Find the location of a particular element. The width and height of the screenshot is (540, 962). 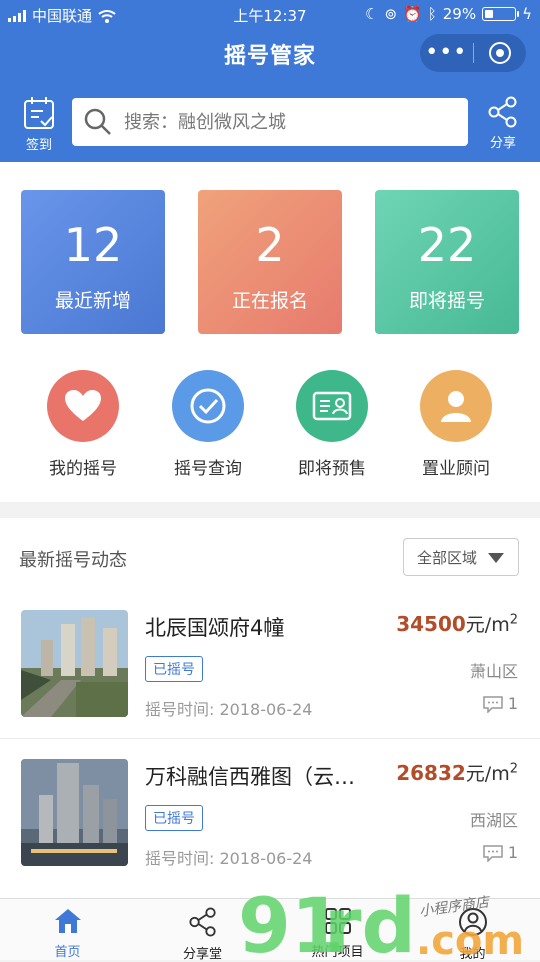

bottom-tab-bar: 首页 分享堂 热门项目 我的 is located at coordinates (270, 930).